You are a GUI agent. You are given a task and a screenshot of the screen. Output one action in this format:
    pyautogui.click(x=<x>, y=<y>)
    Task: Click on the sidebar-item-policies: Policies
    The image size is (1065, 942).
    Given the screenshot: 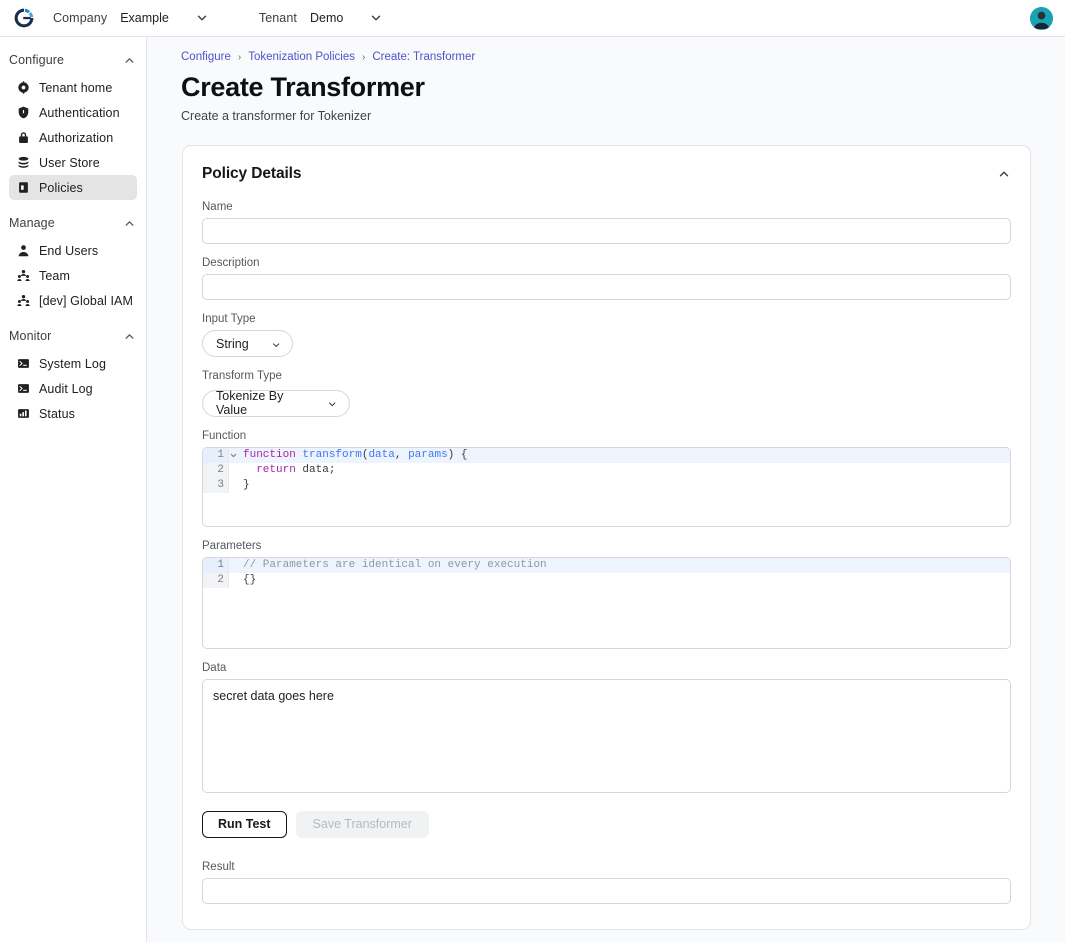 What is the action you would take?
    pyautogui.click(x=73, y=187)
    